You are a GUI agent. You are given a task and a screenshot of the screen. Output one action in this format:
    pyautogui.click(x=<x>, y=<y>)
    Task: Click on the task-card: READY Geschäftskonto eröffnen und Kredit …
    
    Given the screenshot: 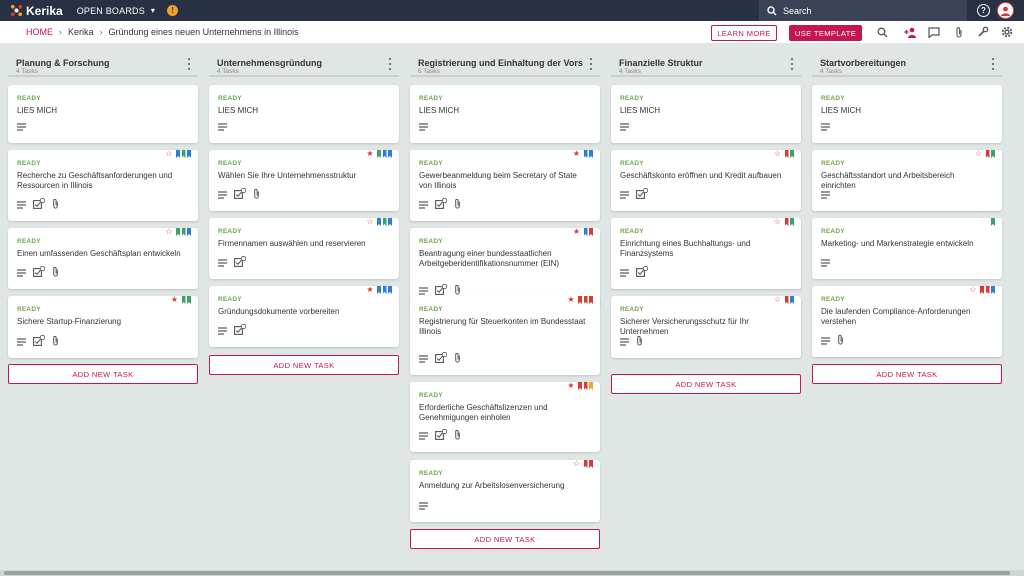 What is the action you would take?
    pyautogui.click(x=706, y=180)
    